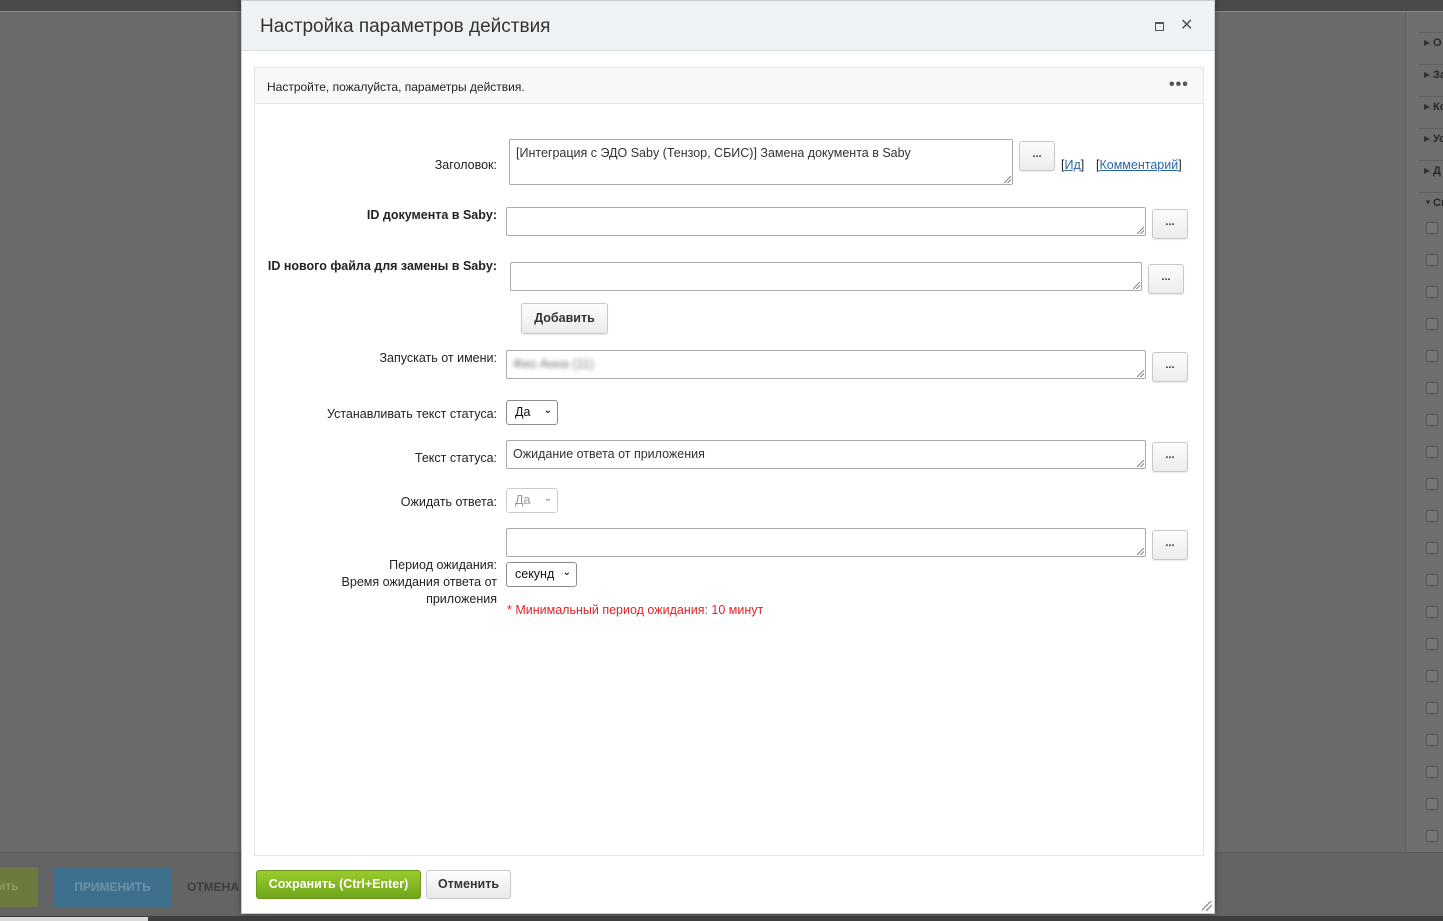  I want to click on close-icon: ✕, so click(1186, 26).